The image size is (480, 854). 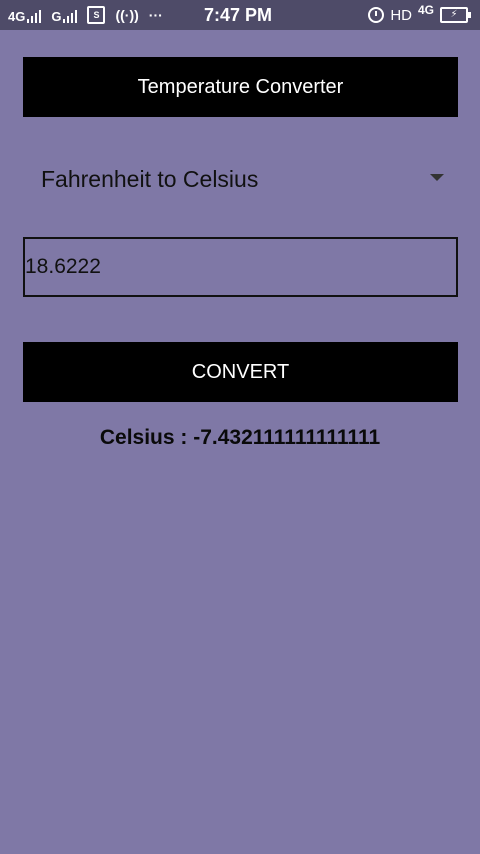 I want to click on battery-icon: ⚡, so click(x=455, y=15).